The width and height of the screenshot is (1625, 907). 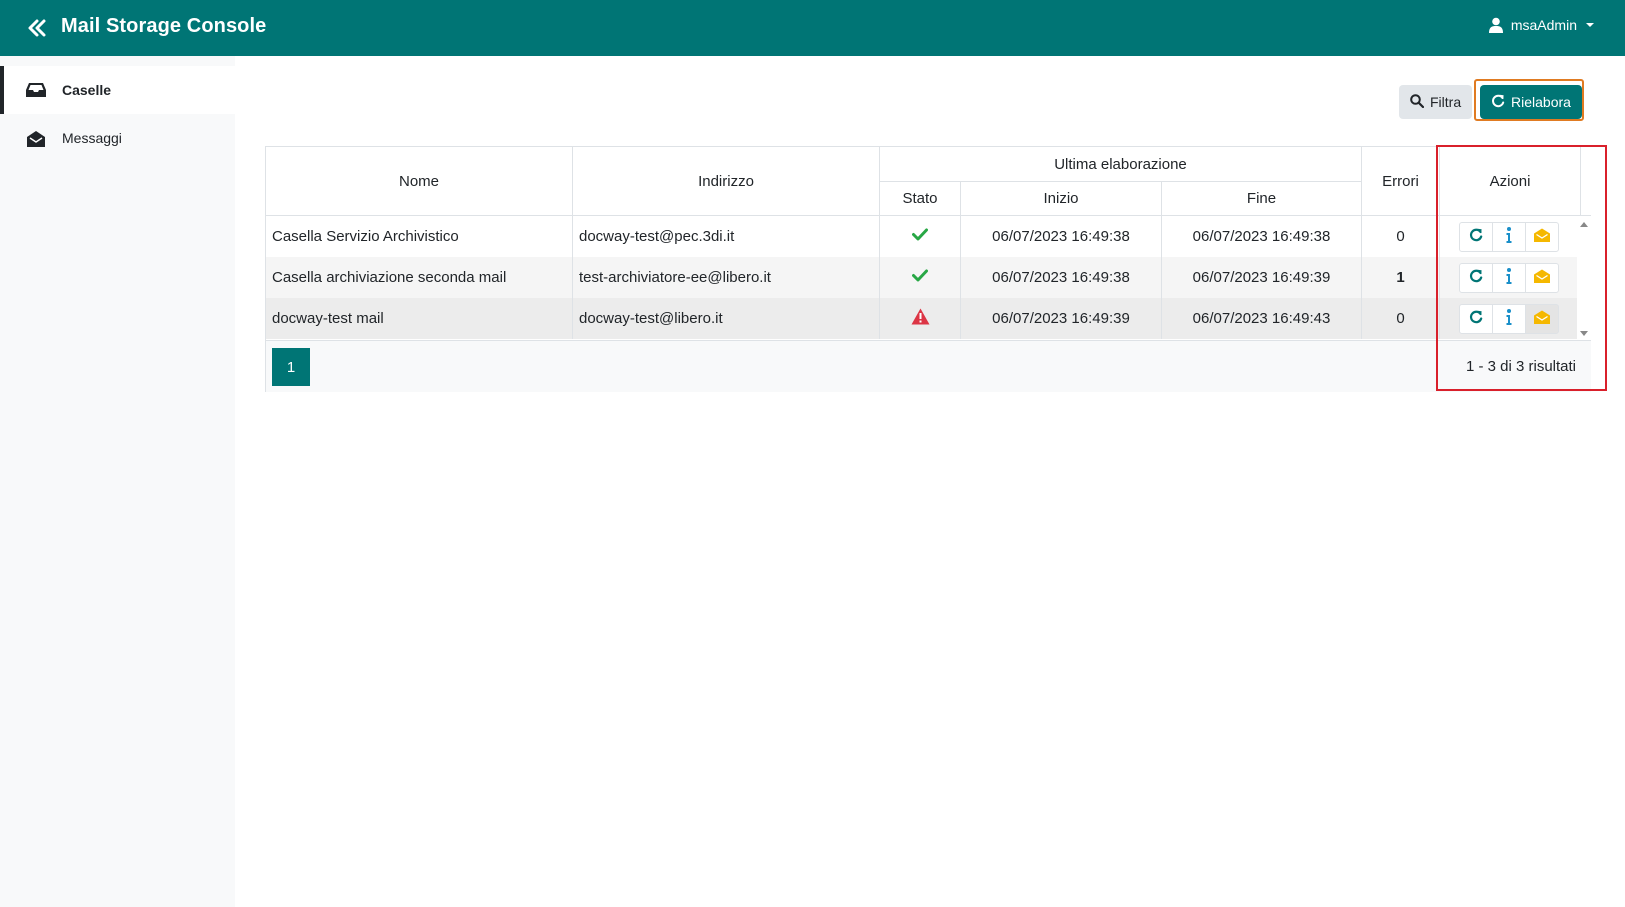 I want to click on cell-nome: Casella archiviazione seconda mail, so click(x=419, y=277).